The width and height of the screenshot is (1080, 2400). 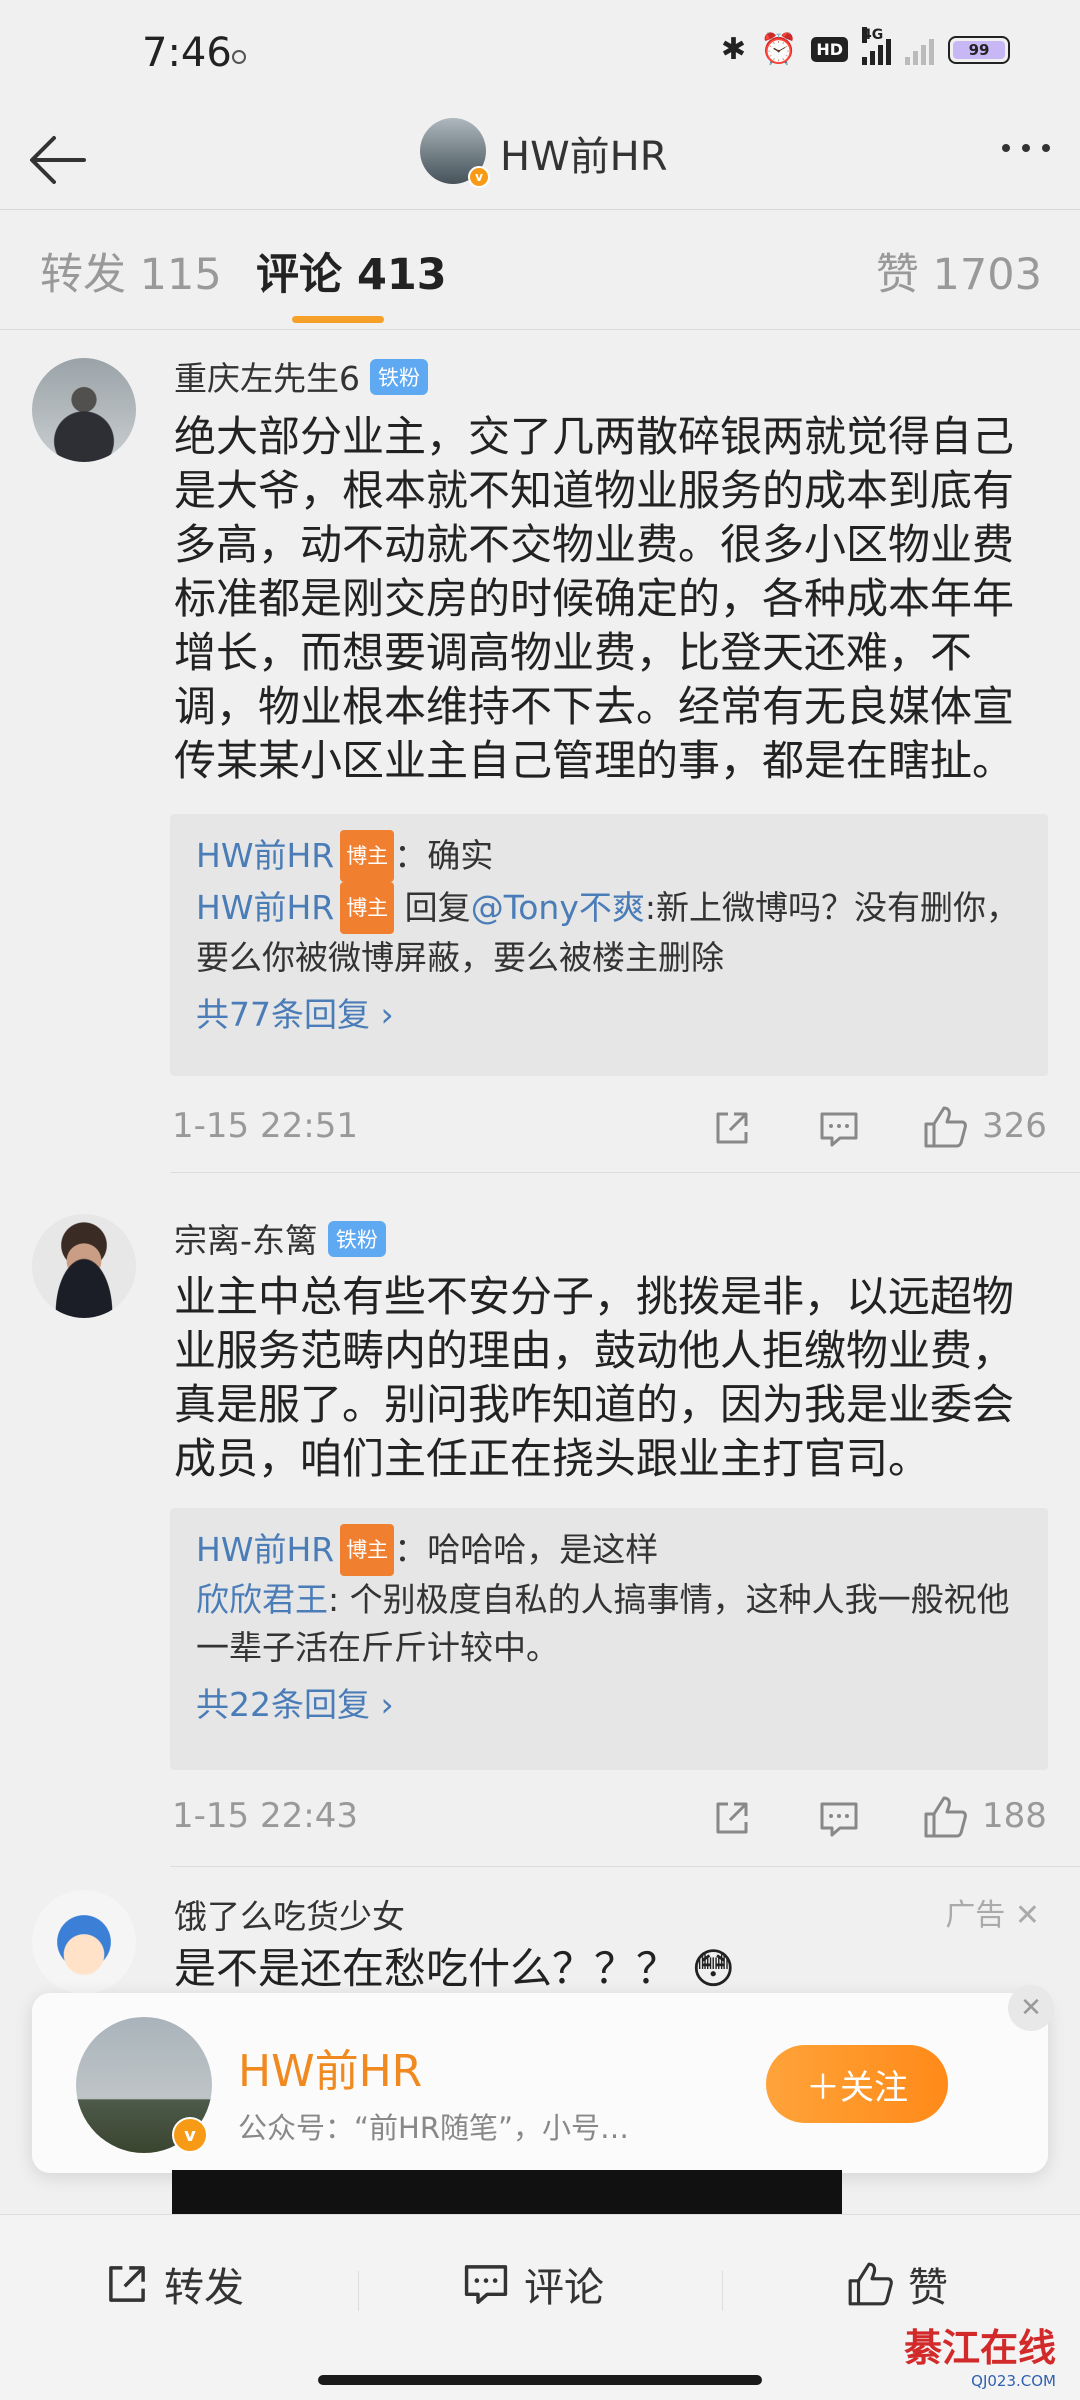 I want to click on network-label: 4G, so click(x=873, y=34).